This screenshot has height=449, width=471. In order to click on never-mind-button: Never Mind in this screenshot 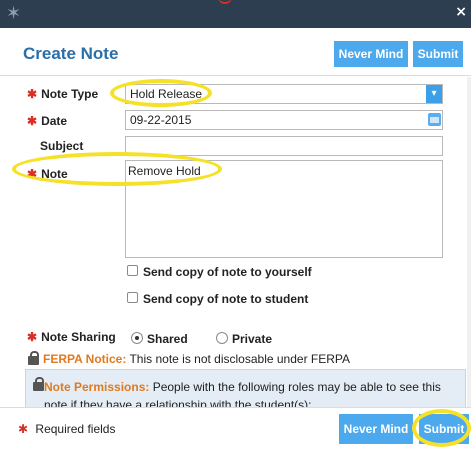, I will do `click(376, 429)`.